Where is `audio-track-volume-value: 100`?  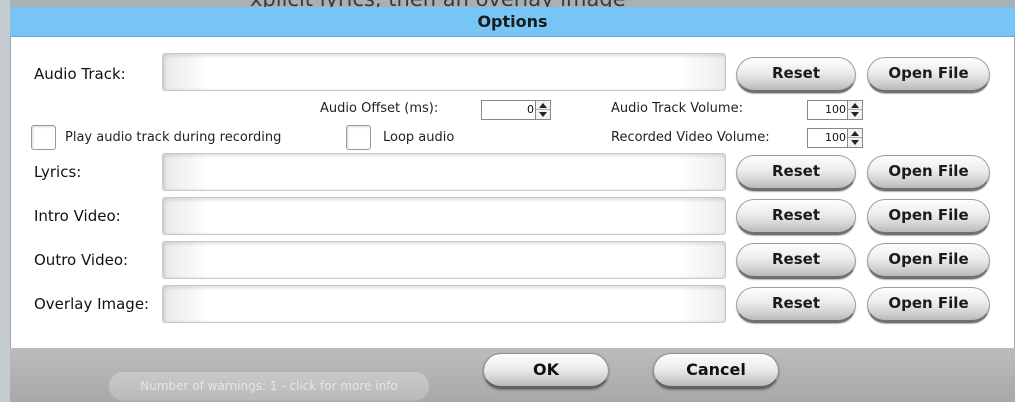
audio-track-volume-value: 100 is located at coordinates (835, 109).